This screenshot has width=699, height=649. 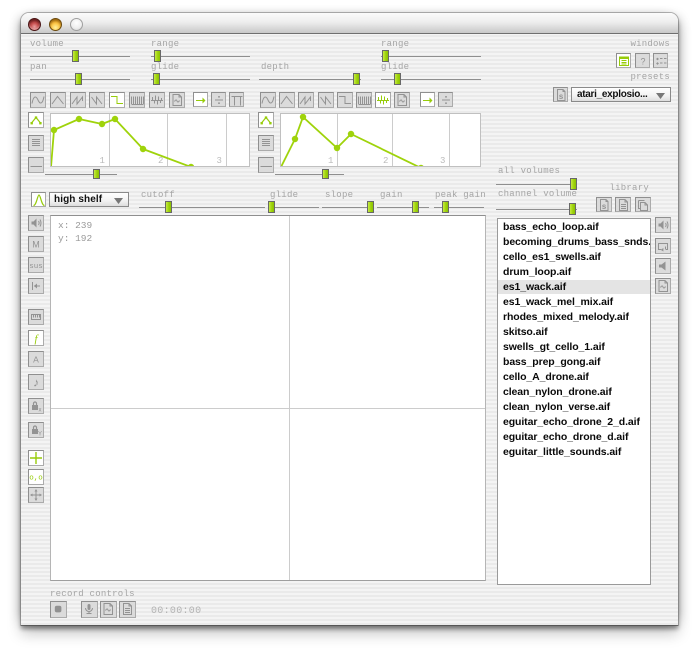 I want to click on svg-text: o,o, so click(x=36, y=479).